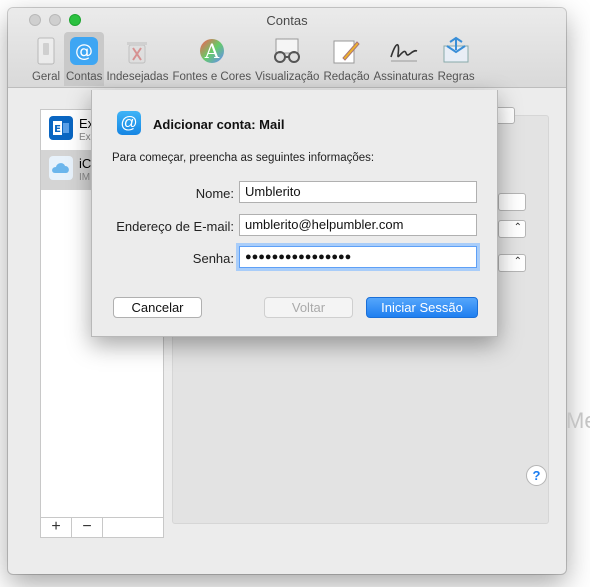 This screenshot has width=590, height=587. Describe the element at coordinates (287, 51) in the screenshot. I see `glasses-icon` at that location.